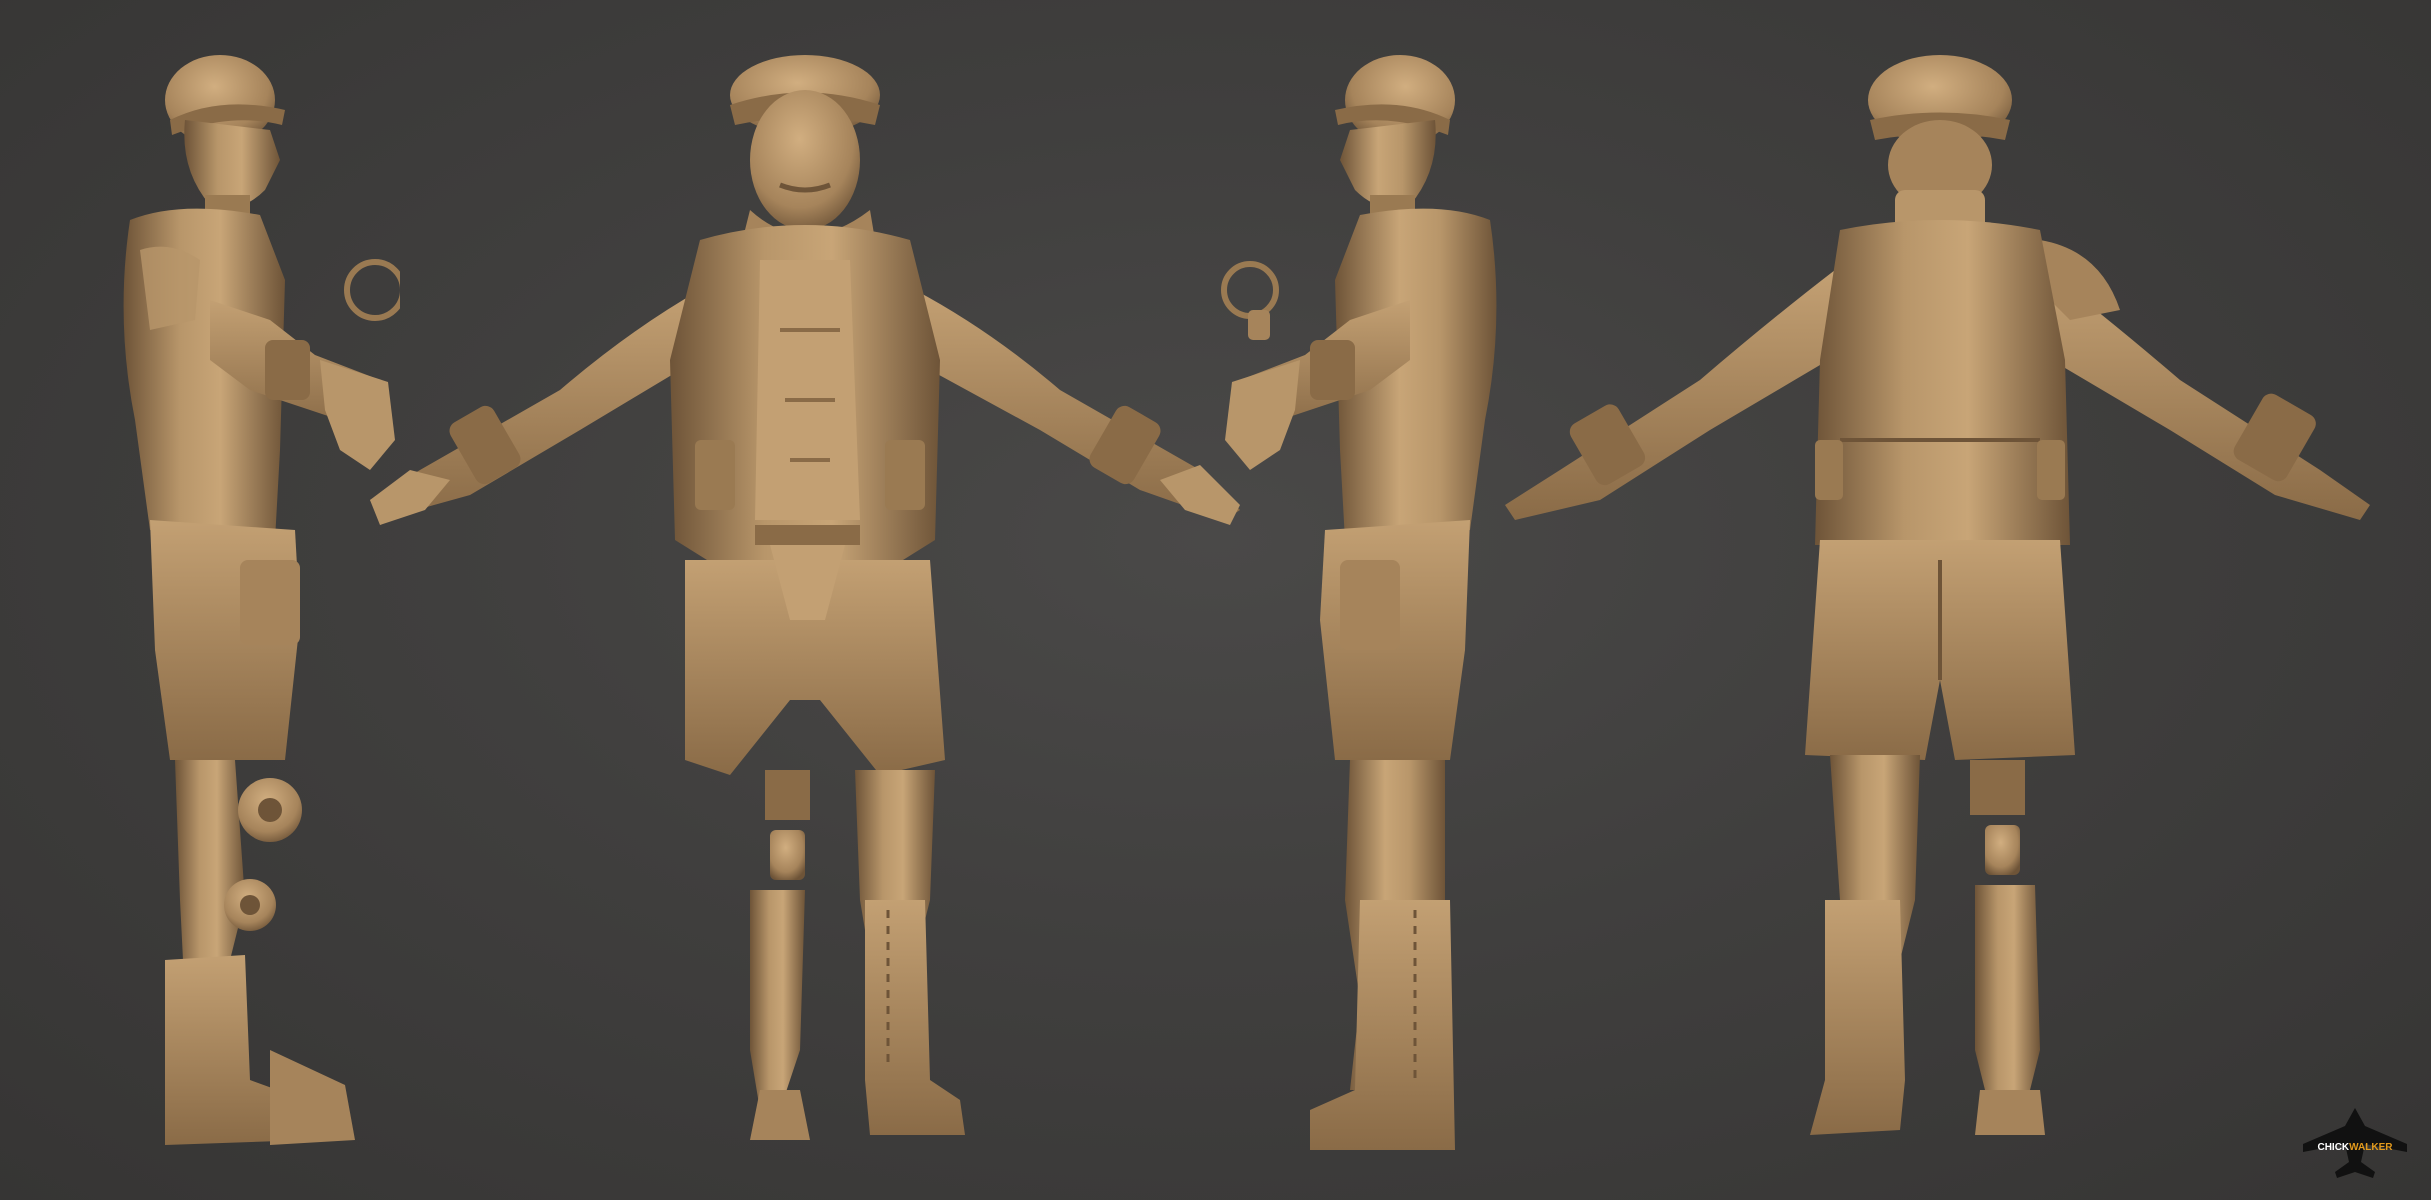 The height and width of the screenshot is (1200, 2431). What do you see at coordinates (2333, 1147) in the screenshot?
I see `watermark-text-part1: CHICK` at bounding box center [2333, 1147].